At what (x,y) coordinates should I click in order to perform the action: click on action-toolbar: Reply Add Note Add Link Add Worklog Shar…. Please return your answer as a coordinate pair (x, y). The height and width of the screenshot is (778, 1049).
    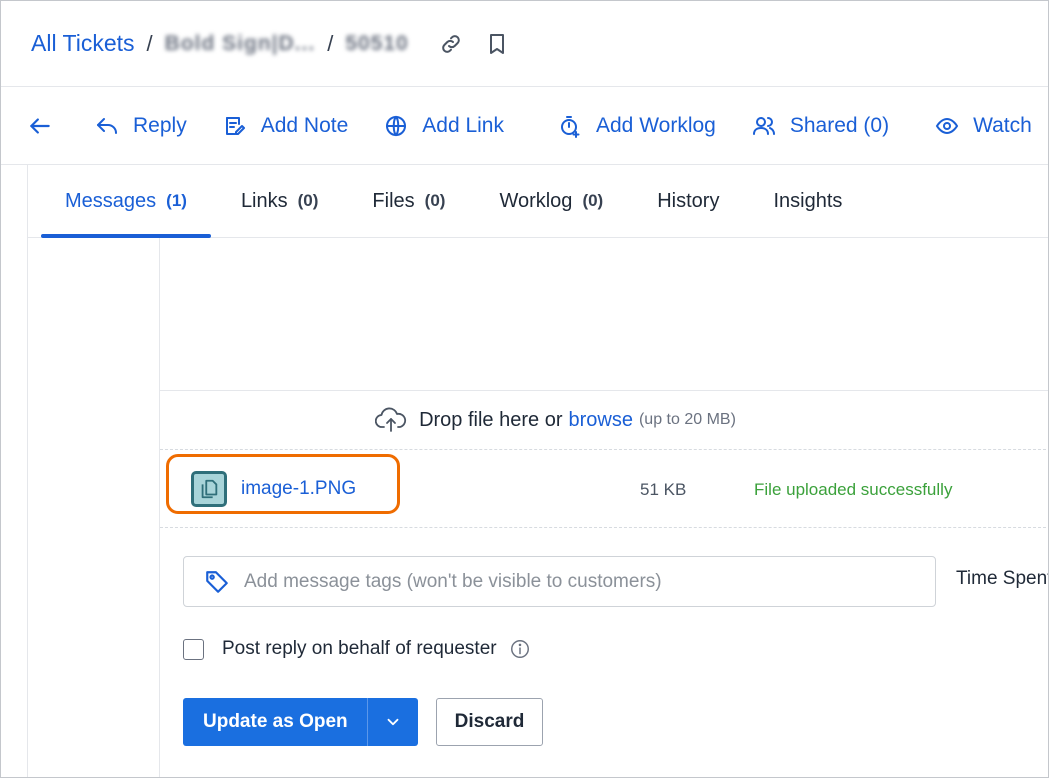
    Looking at the image, I should click on (524, 126).